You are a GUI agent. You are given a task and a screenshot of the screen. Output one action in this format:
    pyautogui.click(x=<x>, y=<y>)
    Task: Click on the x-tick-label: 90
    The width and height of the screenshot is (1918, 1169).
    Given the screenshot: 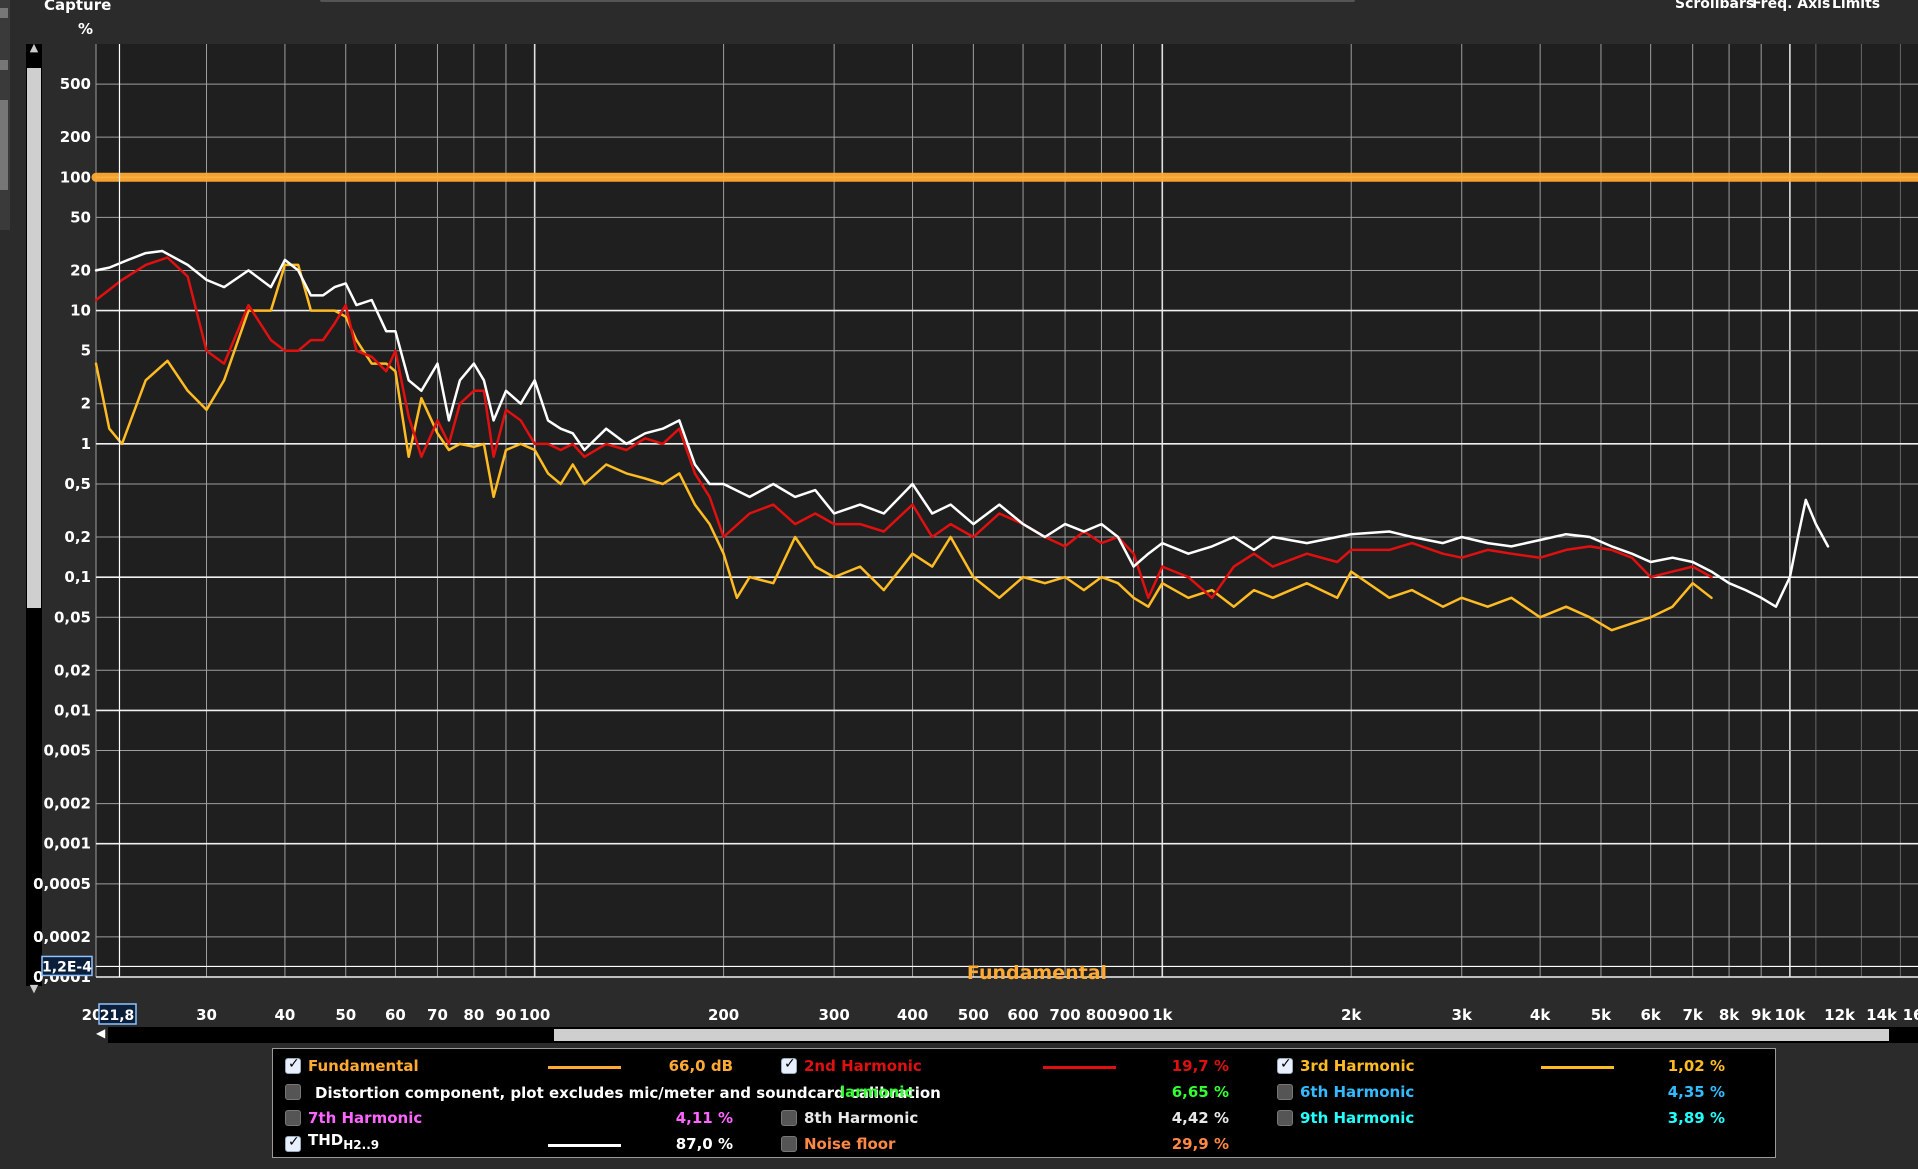 What is the action you would take?
    pyautogui.click(x=506, y=1015)
    